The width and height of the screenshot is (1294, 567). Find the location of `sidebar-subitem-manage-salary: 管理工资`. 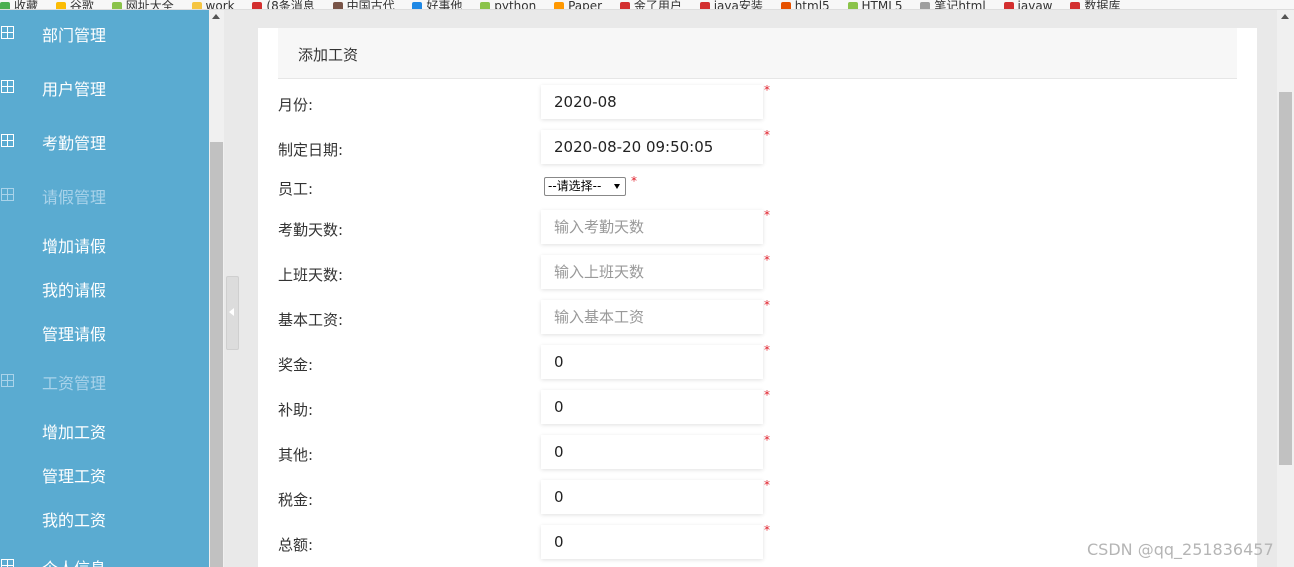

sidebar-subitem-manage-salary: 管理工资 is located at coordinates (104, 474).